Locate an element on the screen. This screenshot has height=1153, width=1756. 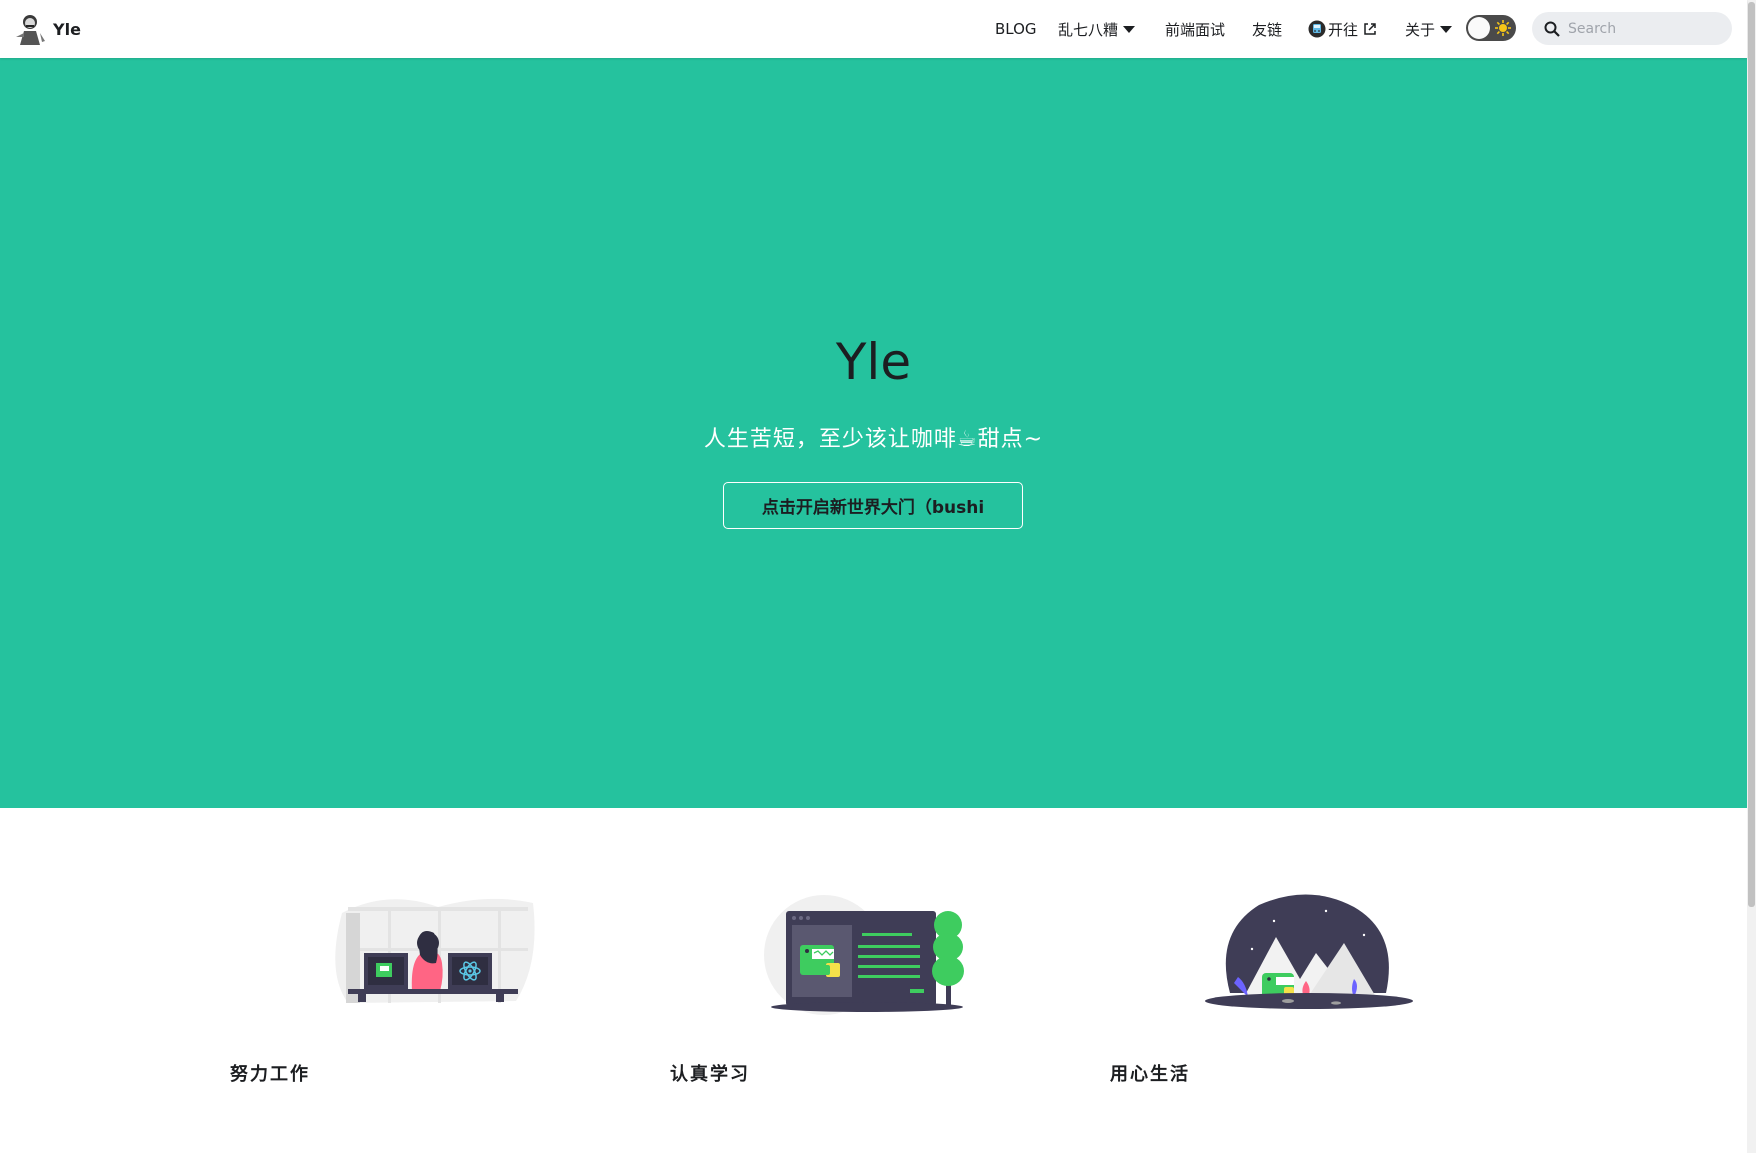
feature-work: 努力工作 is located at coordinates (440, 958).